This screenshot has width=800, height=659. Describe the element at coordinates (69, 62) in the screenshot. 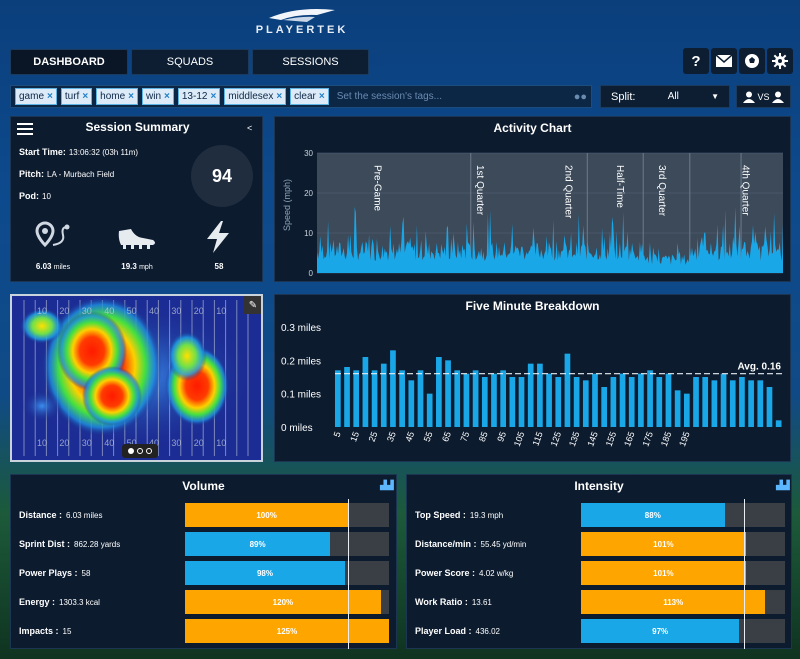

I see `tab-dashboard: DASHBOARD` at that location.